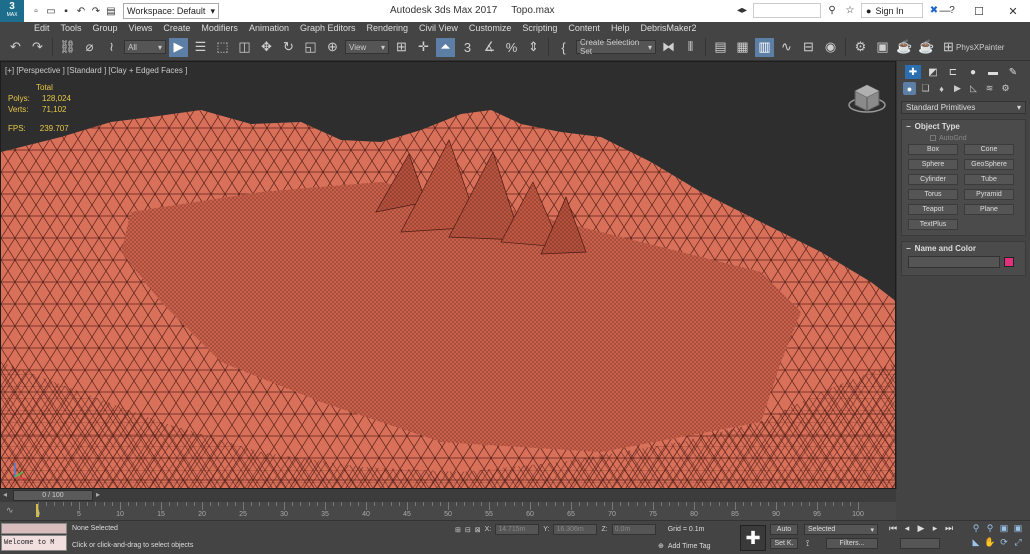 This screenshot has width=1030, height=554. I want to click on binoculars-icon: ⚲, so click(832, 11).